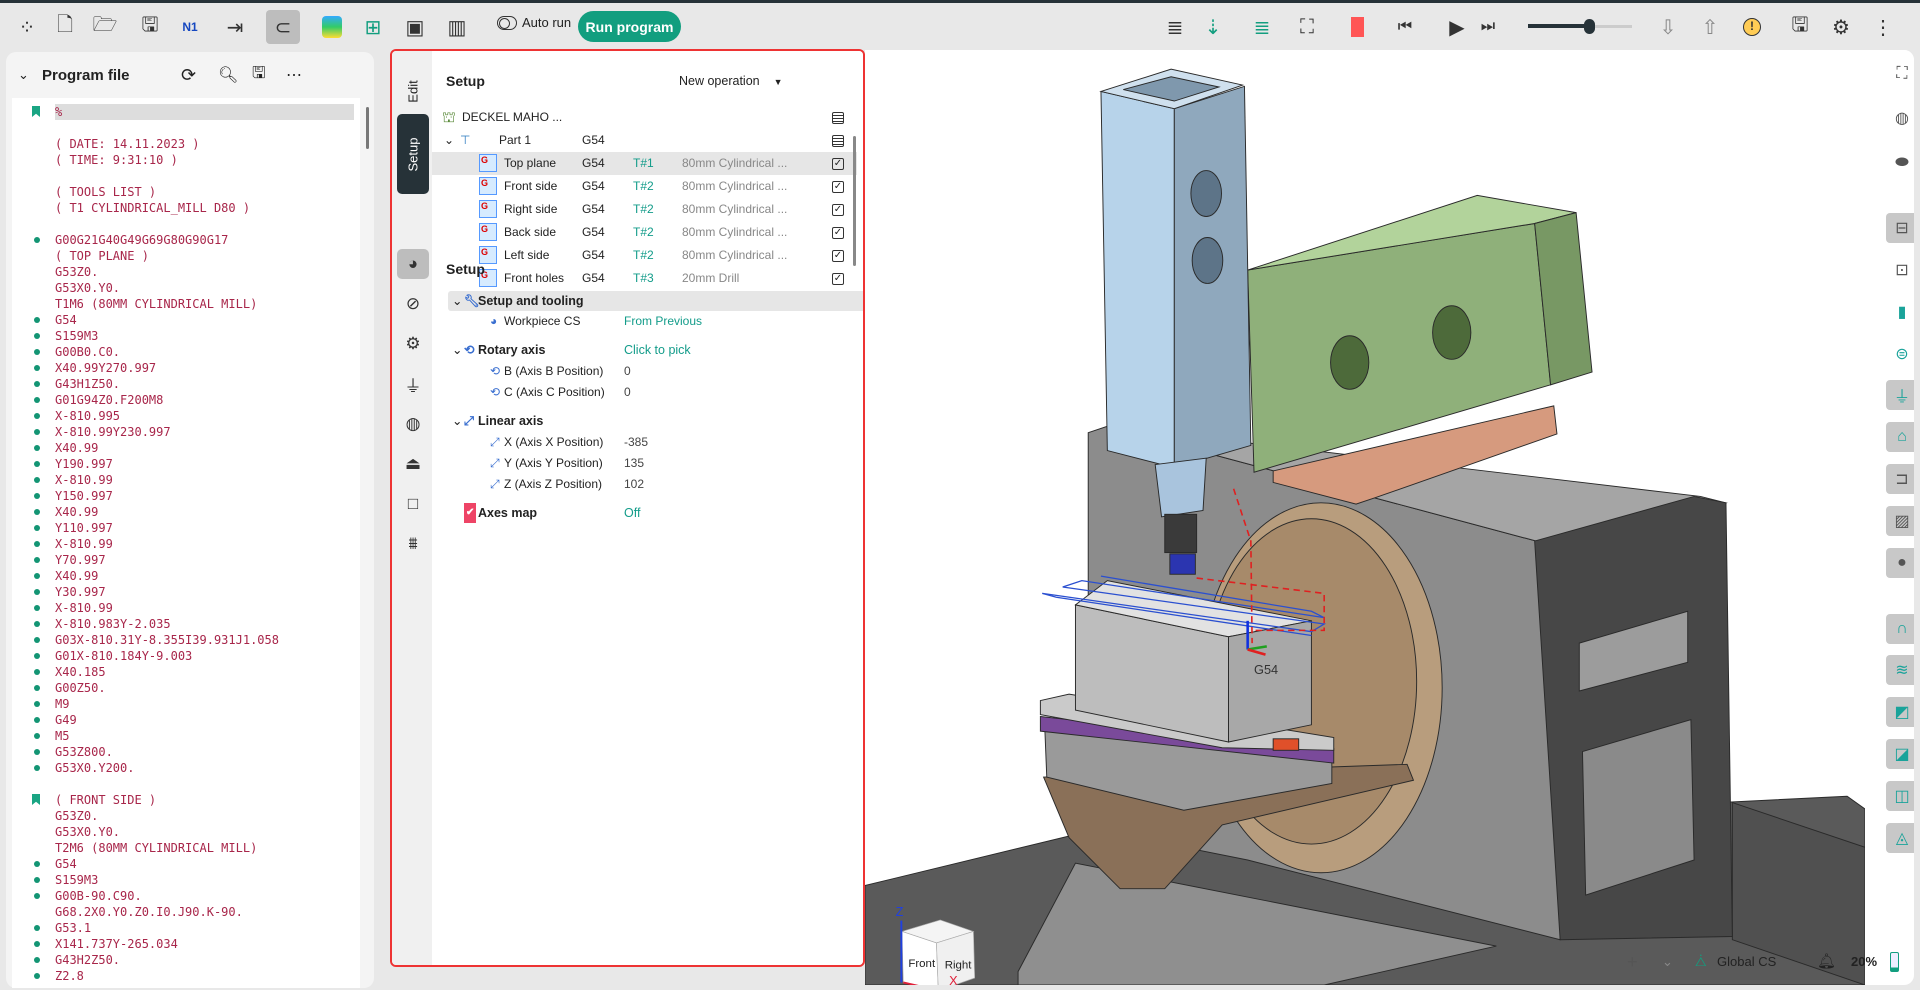 Image resolution: width=1920 pixels, height=990 pixels. What do you see at coordinates (644, 140) in the screenshot?
I see `part-row: ⌄ ⊤ Part 1 G54` at bounding box center [644, 140].